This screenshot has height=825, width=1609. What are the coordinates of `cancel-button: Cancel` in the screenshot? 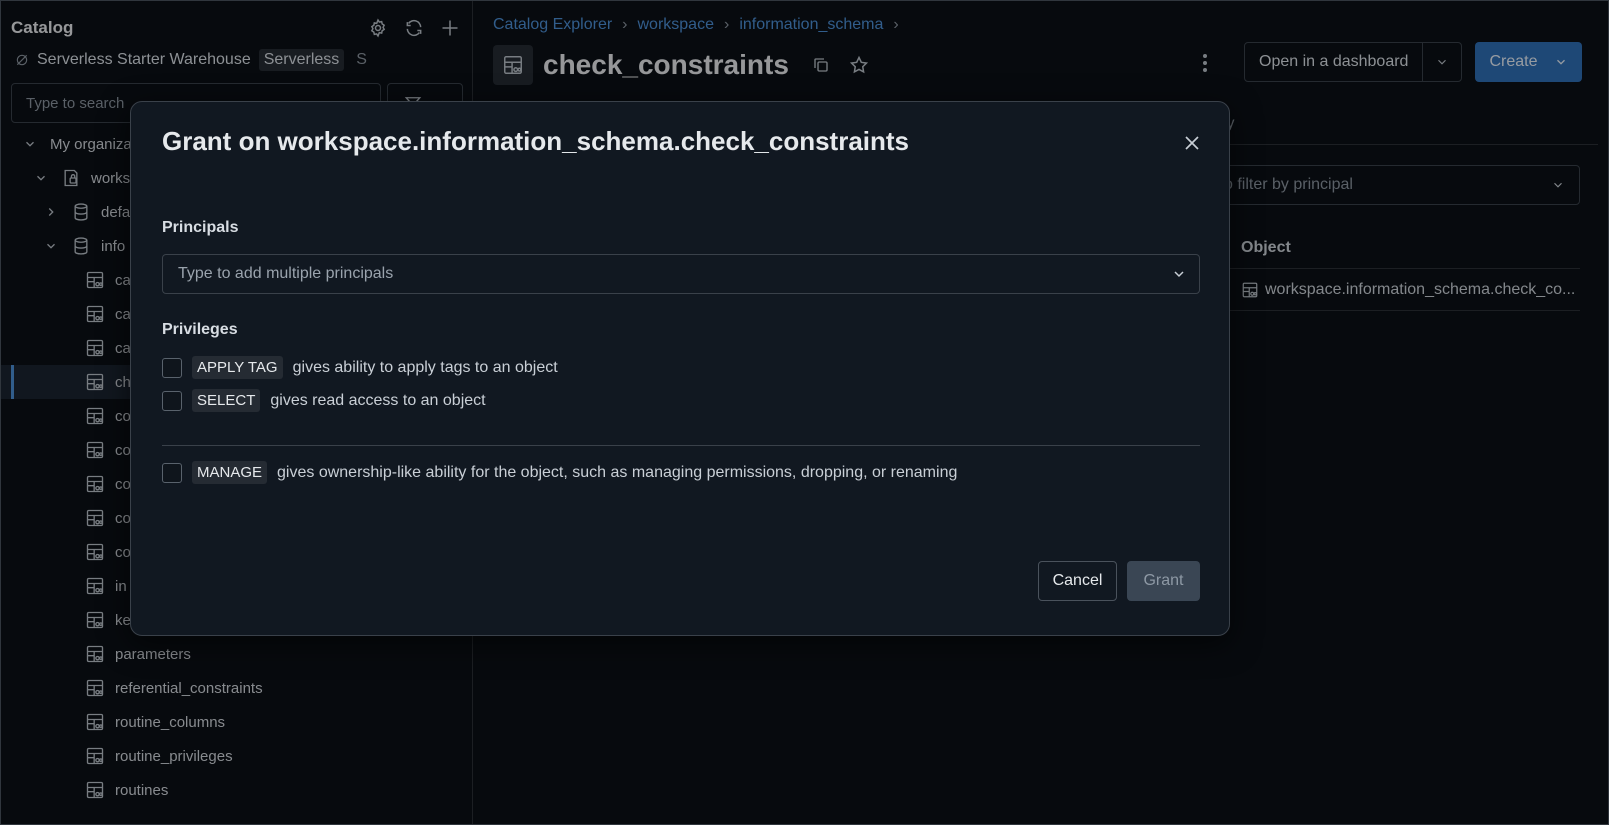 It's located at (1077, 581).